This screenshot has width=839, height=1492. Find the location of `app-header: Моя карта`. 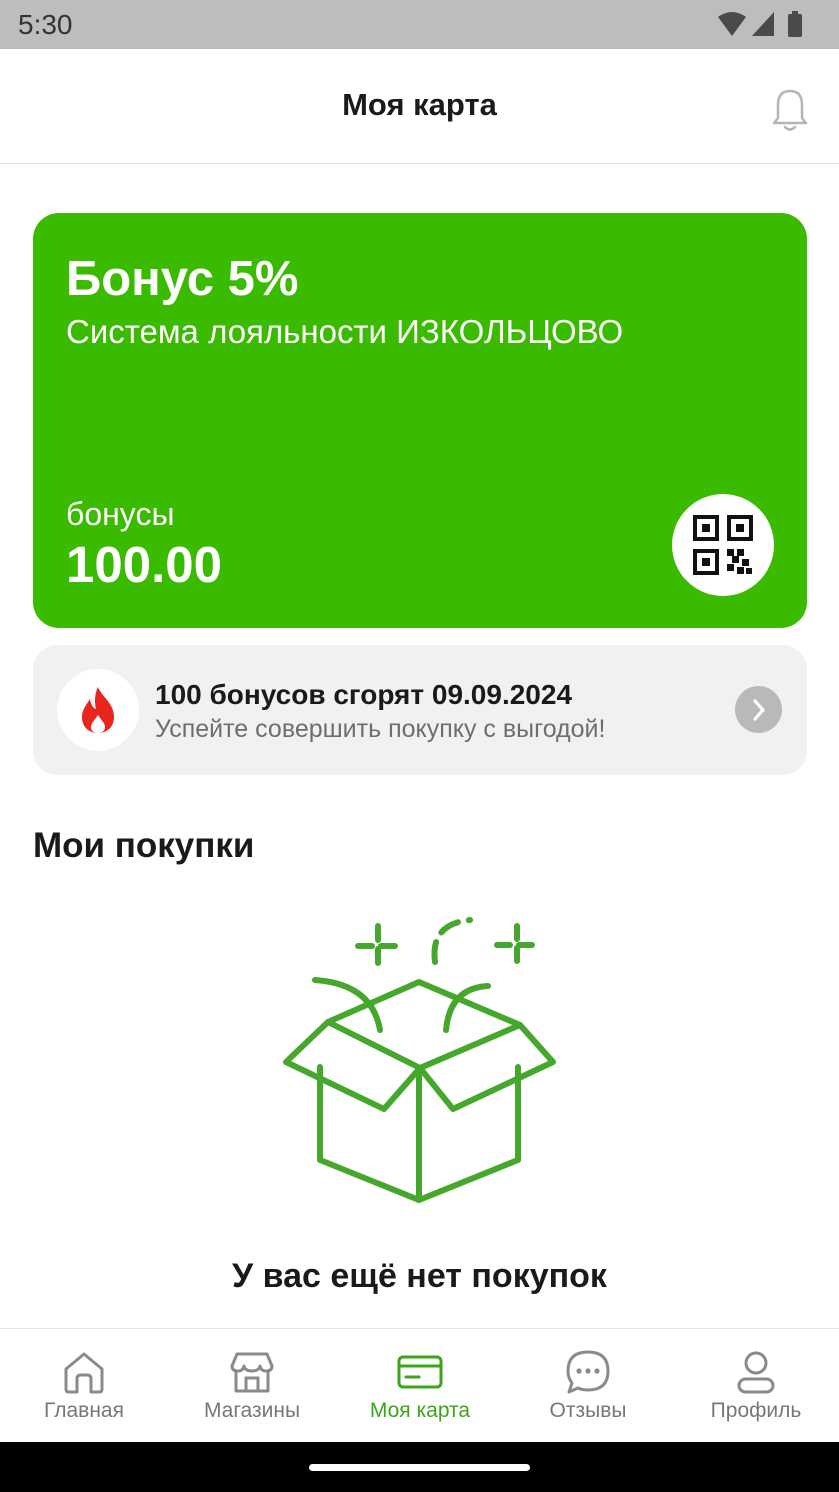

app-header: Моя карта is located at coordinates (419, 106).